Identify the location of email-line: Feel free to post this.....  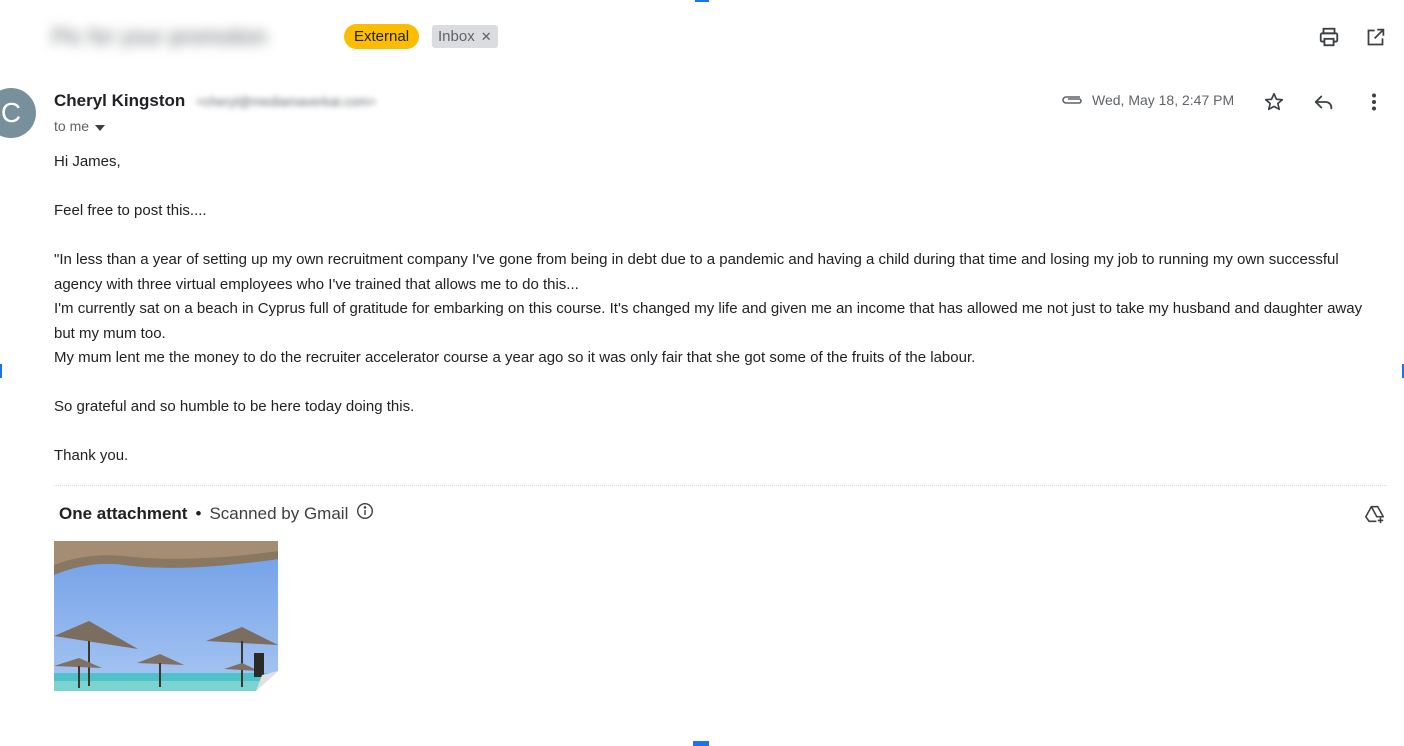
(130, 210).